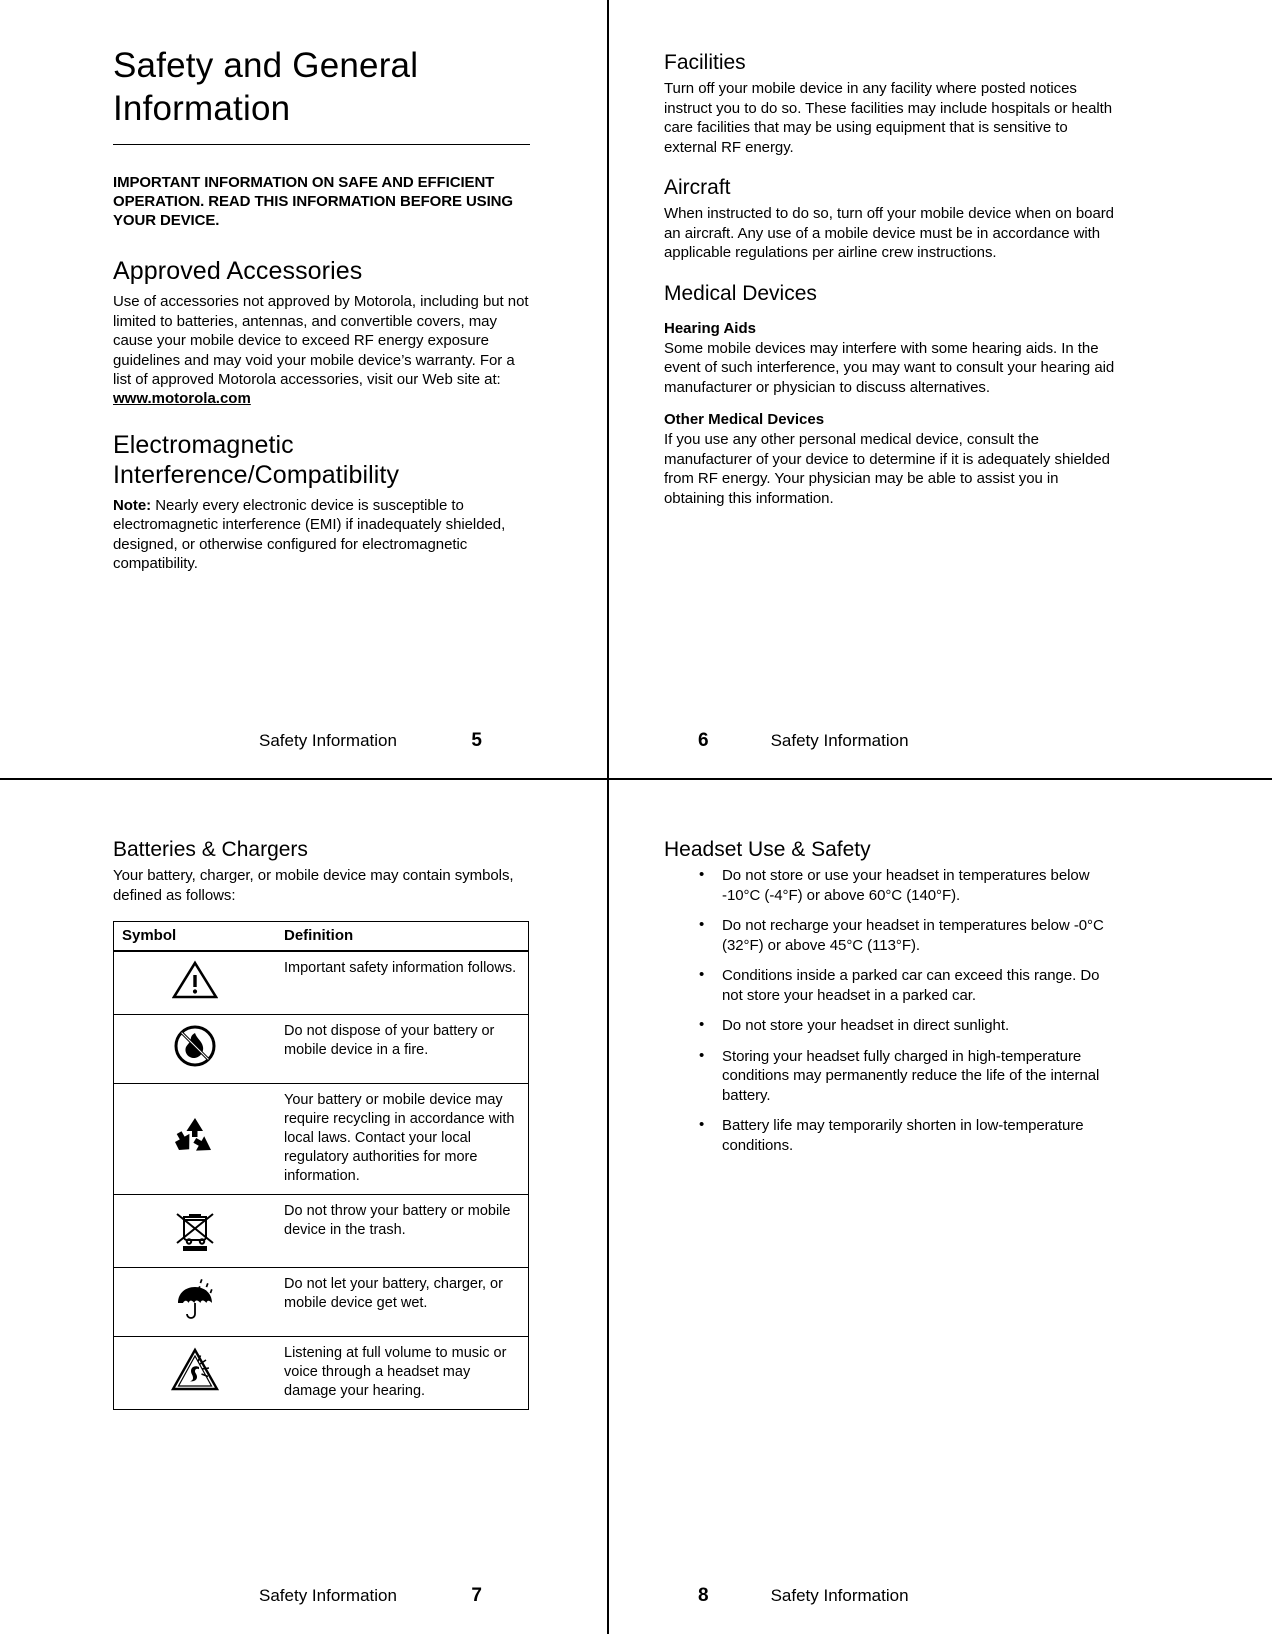  I want to click on section-heading-medical-devices: Medical Devices, so click(740, 293).